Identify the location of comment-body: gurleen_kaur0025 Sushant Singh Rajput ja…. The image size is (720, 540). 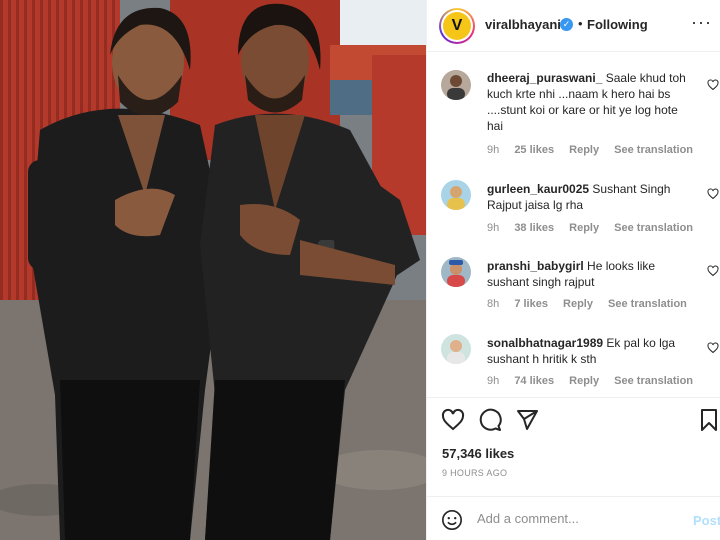
(589, 197).